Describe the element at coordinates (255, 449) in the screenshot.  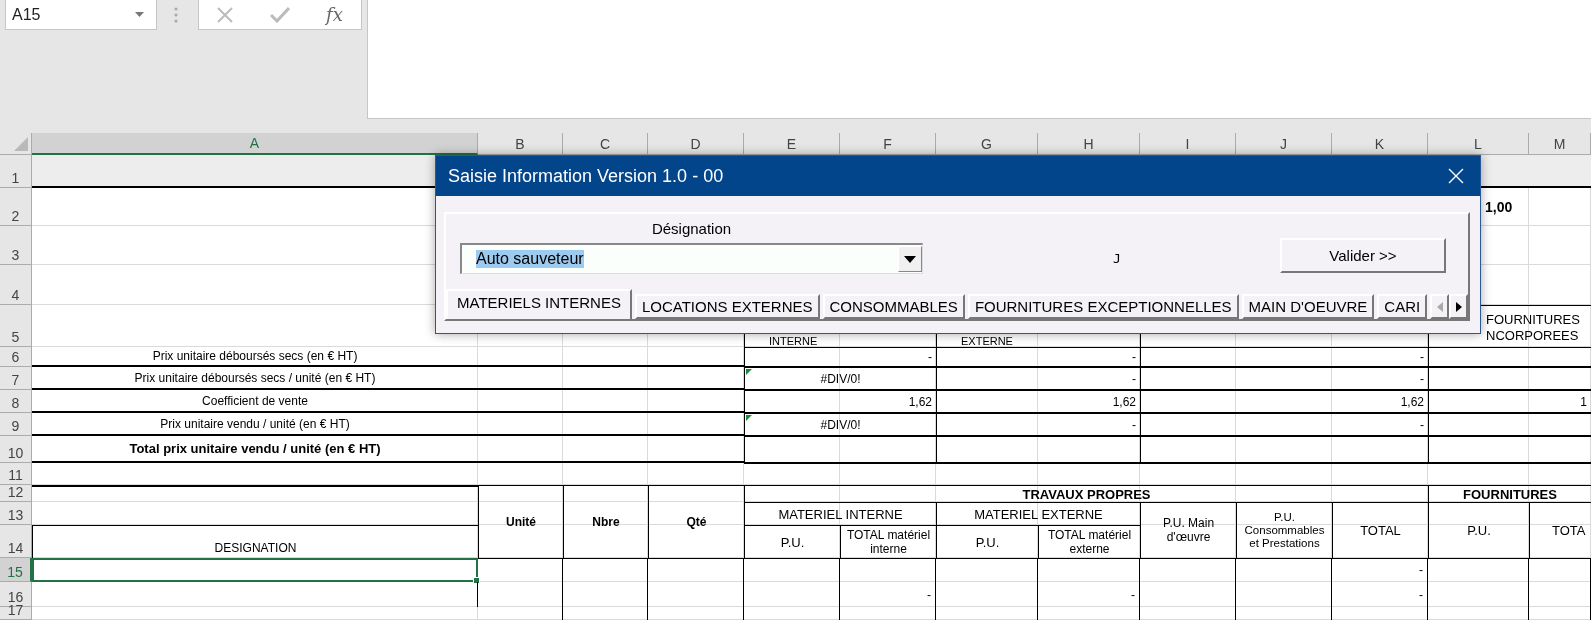
I see `row-label: Total prix unitaire vendu / unité (en € HT)` at that location.